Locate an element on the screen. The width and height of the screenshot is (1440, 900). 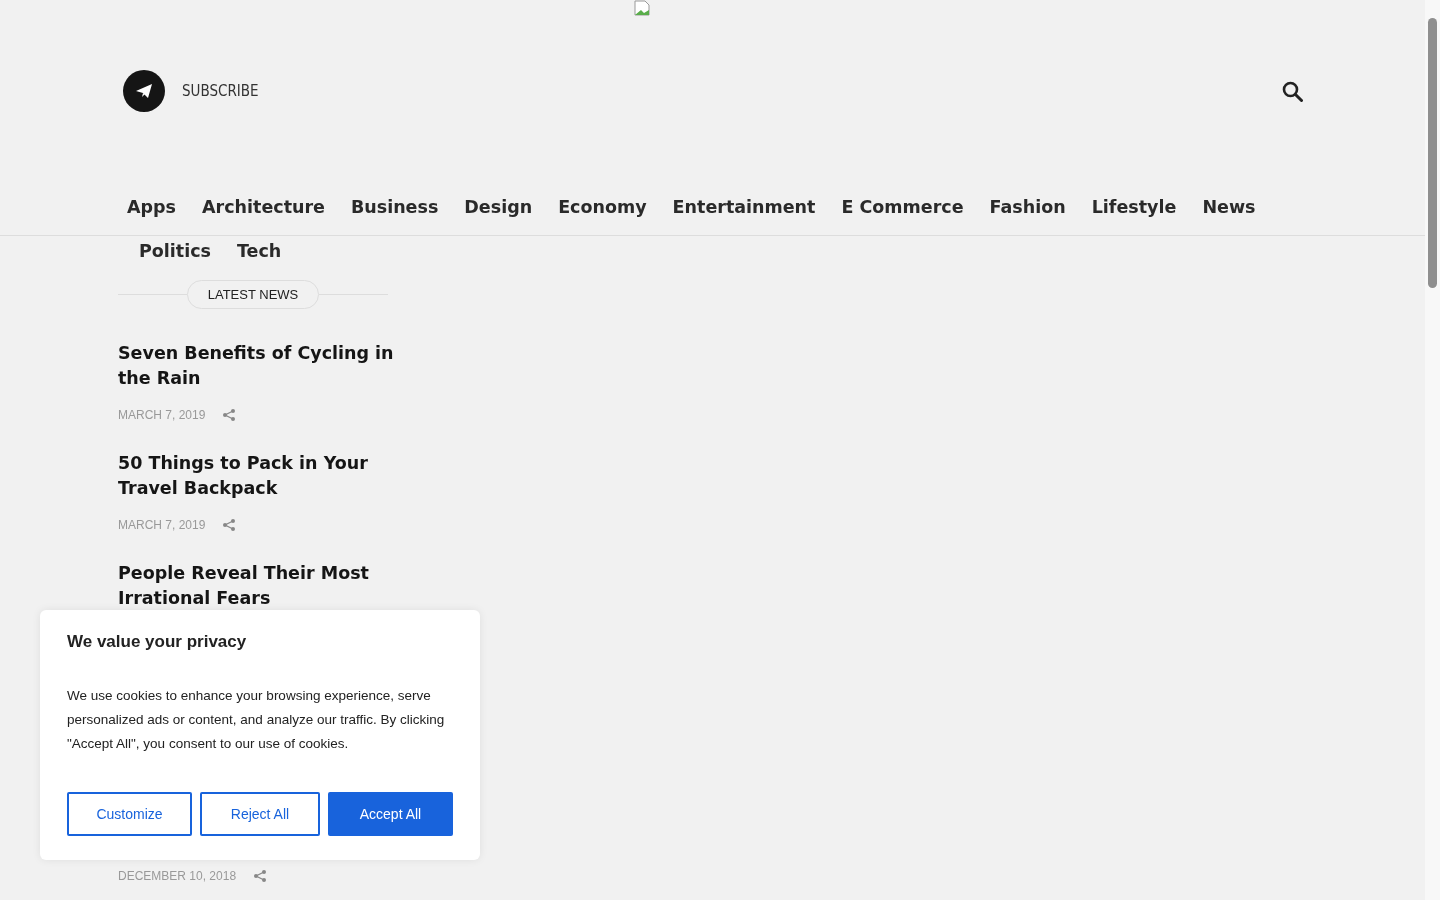
accept-button: Accept All is located at coordinates (390, 814).